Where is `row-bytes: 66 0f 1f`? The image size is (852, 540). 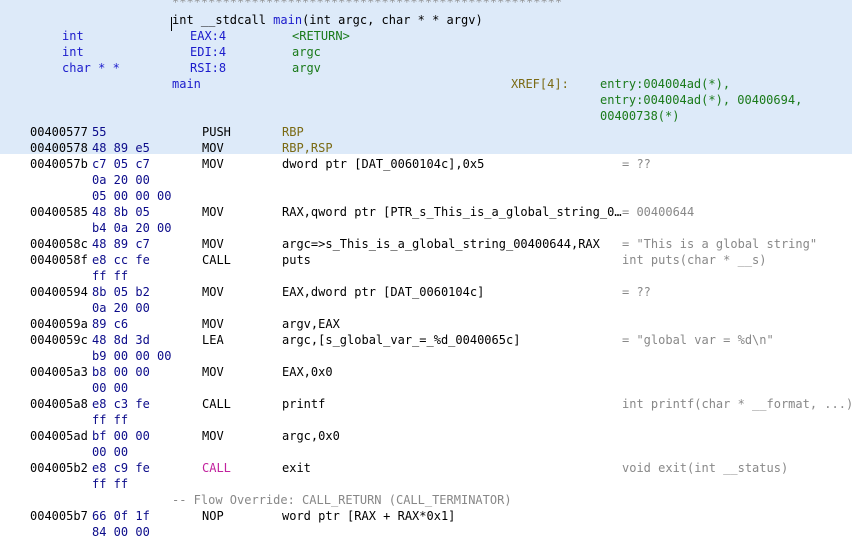
row-bytes: 66 0f 1f is located at coordinates (121, 516).